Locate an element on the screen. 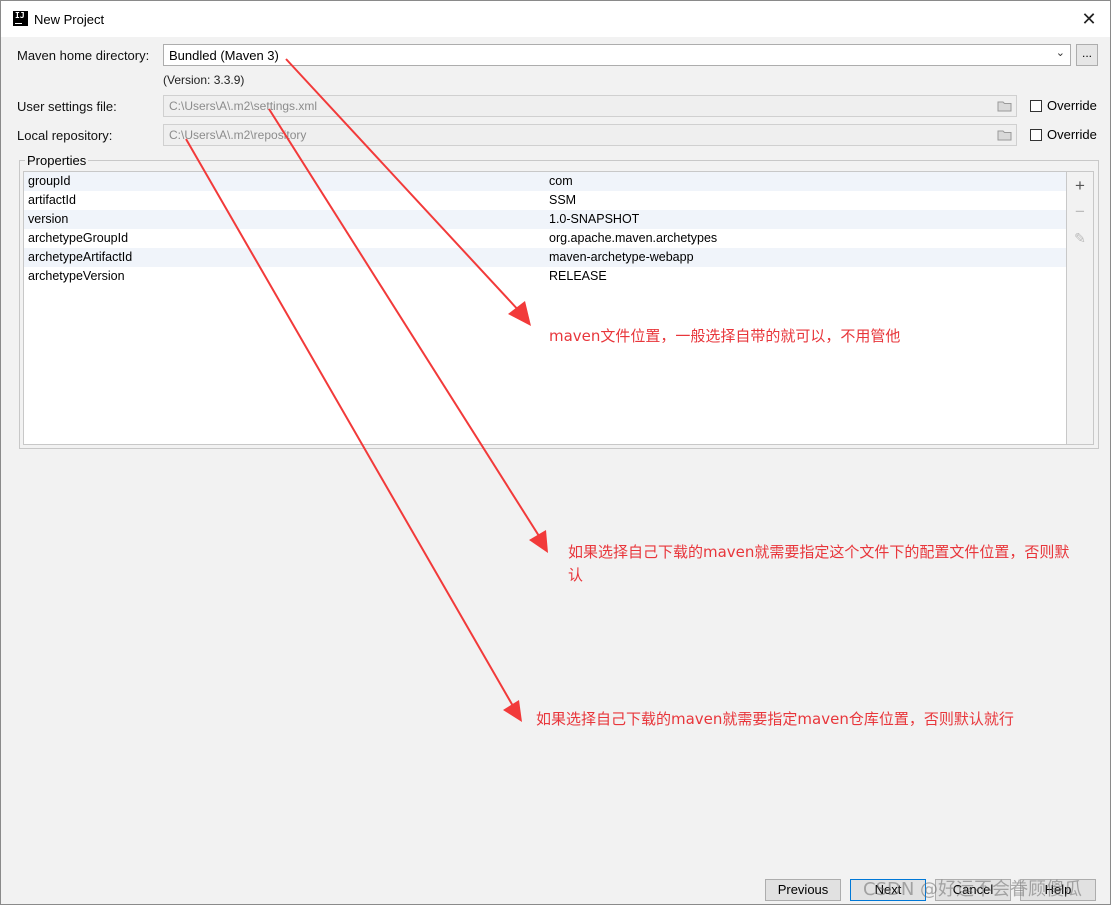 The image size is (1111, 906). user-settings-label: User settings file: is located at coordinates (67, 106).